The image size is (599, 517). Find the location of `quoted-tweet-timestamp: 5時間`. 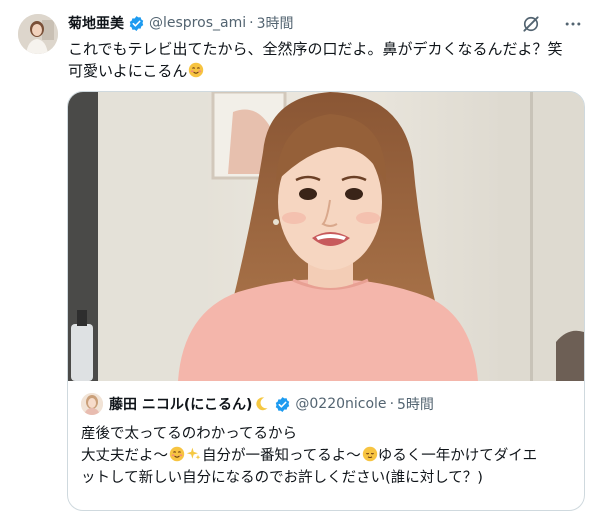

quoted-tweet-timestamp: 5時間 is located at coordinates (415, 404).